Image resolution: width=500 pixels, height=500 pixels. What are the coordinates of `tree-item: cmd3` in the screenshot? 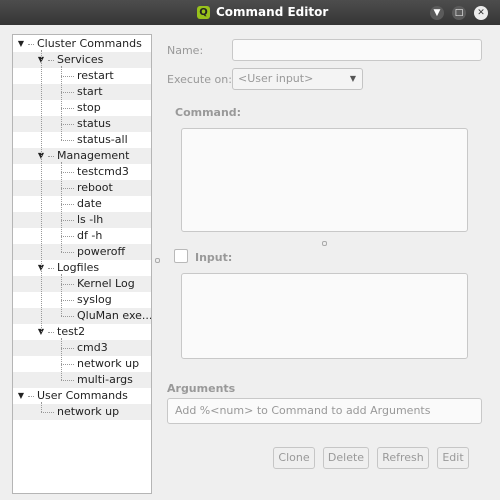 It's located at (82, 348).